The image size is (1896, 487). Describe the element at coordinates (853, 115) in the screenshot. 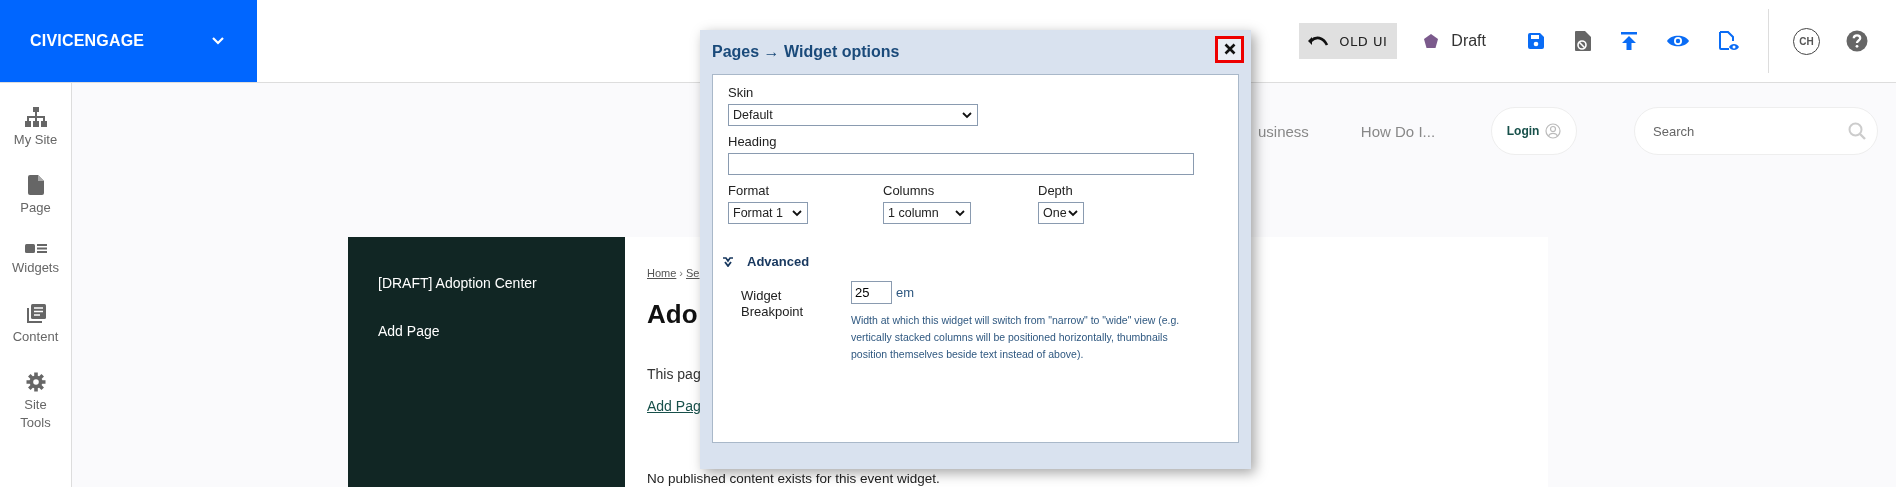

I see `skin-select: Default` at that location.